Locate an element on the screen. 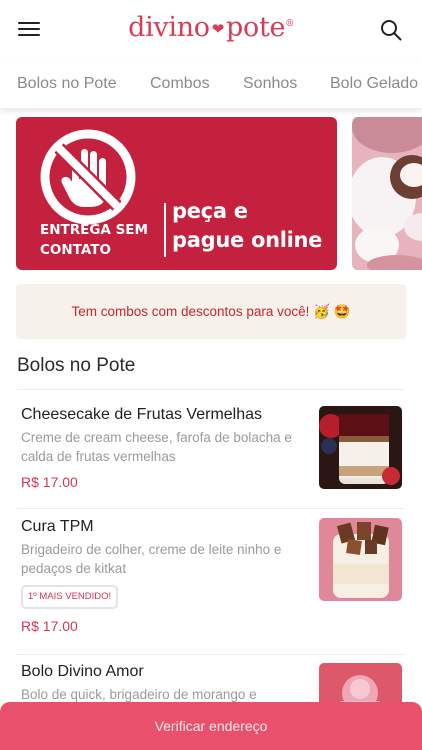 The height and width of the screenshot is (750, 422). banner-contactless-text: ENTREGA SEM CONTATO is located at coordinates (94, 240).